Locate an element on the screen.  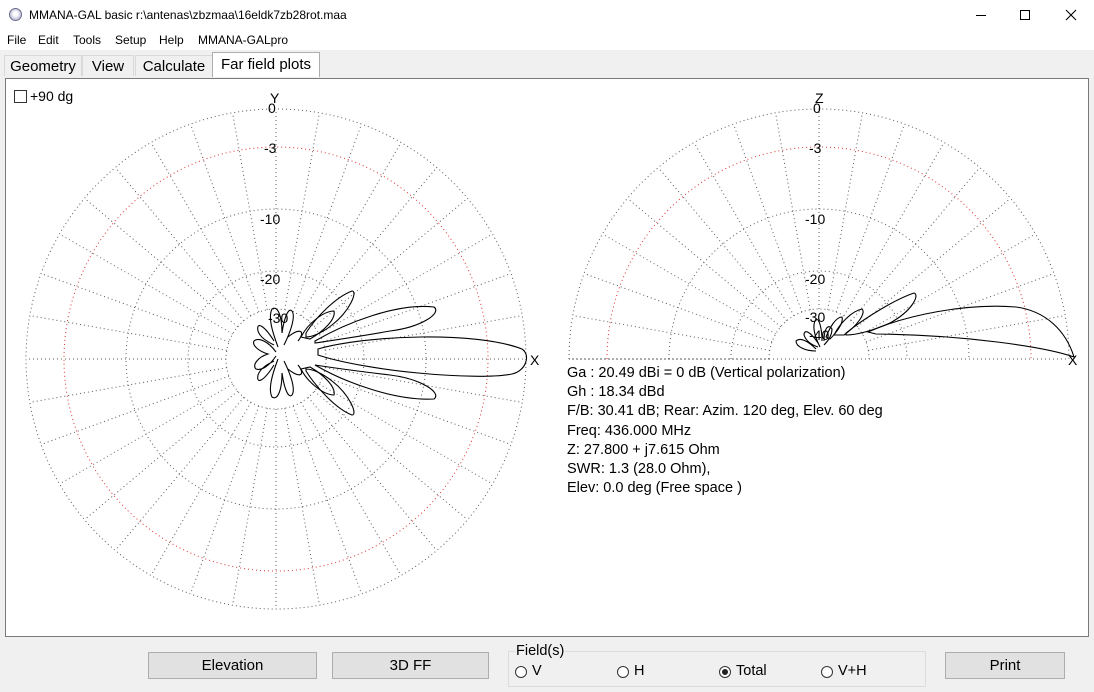
menu-mmana-galpro: MMANA-GALpro is located at coordinates (243, 40).